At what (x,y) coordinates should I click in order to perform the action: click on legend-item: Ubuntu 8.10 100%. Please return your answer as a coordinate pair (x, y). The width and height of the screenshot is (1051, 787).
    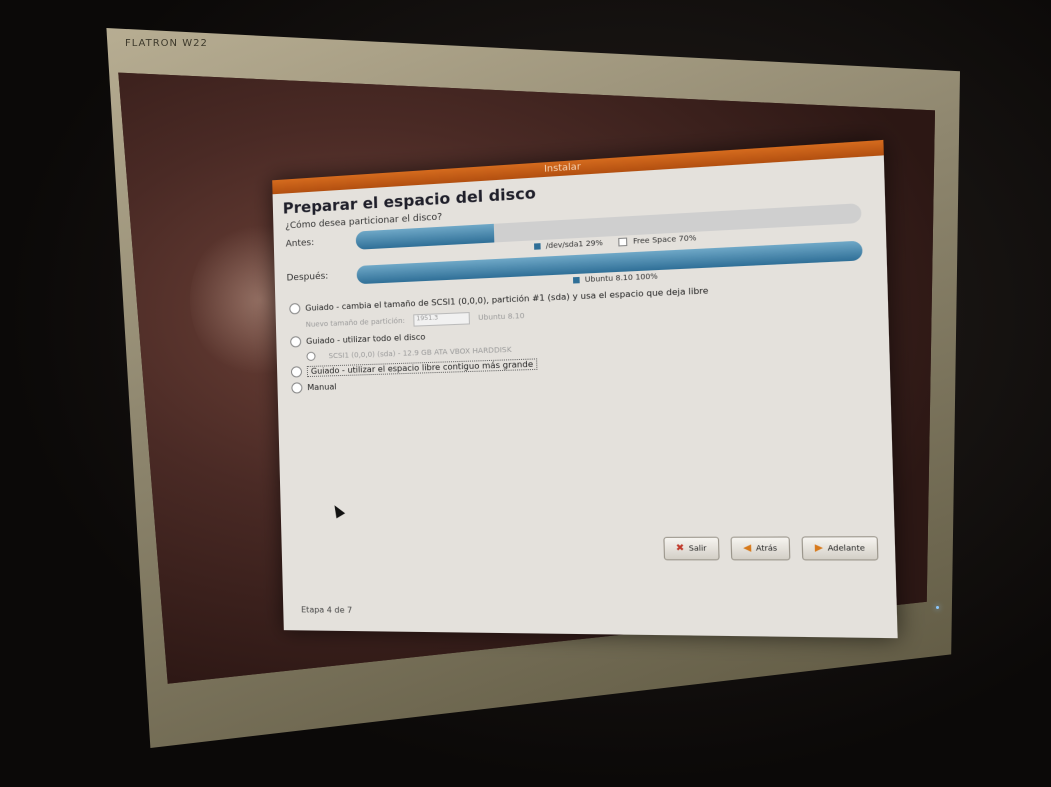
    Looking at the image, I should click on (615, 278).